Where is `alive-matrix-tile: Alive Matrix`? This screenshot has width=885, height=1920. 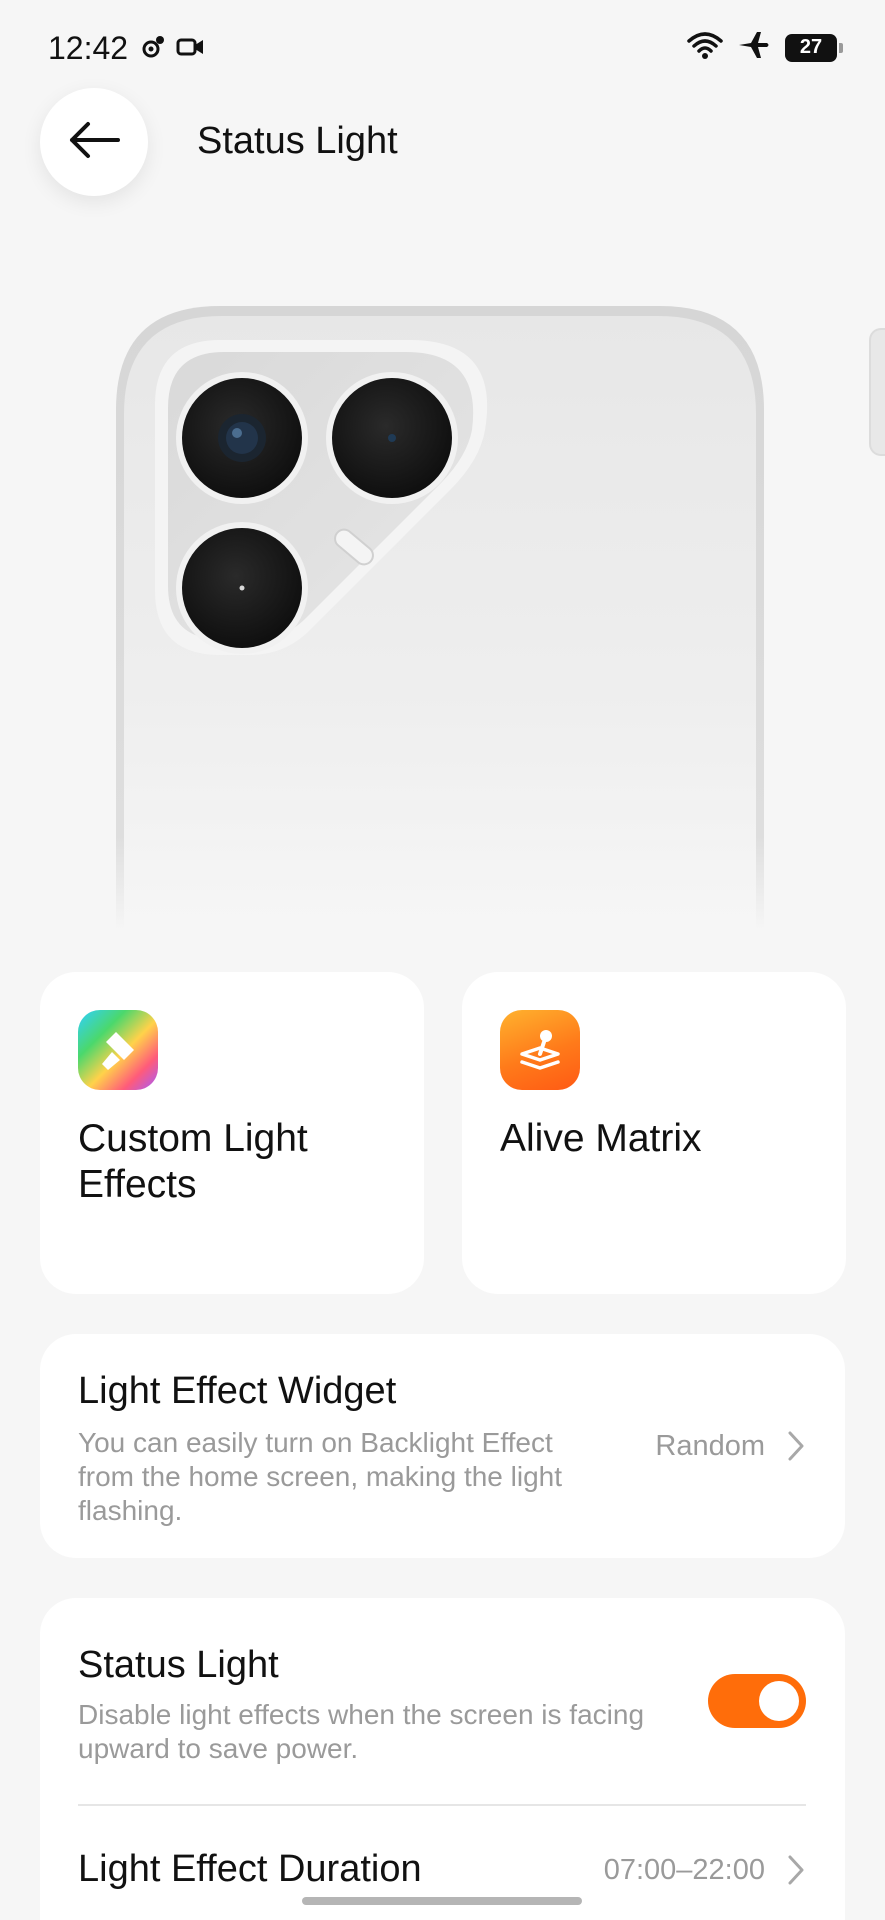 alive-matrix-tile: Alive Matrix is located at coordinates (654, 1133).